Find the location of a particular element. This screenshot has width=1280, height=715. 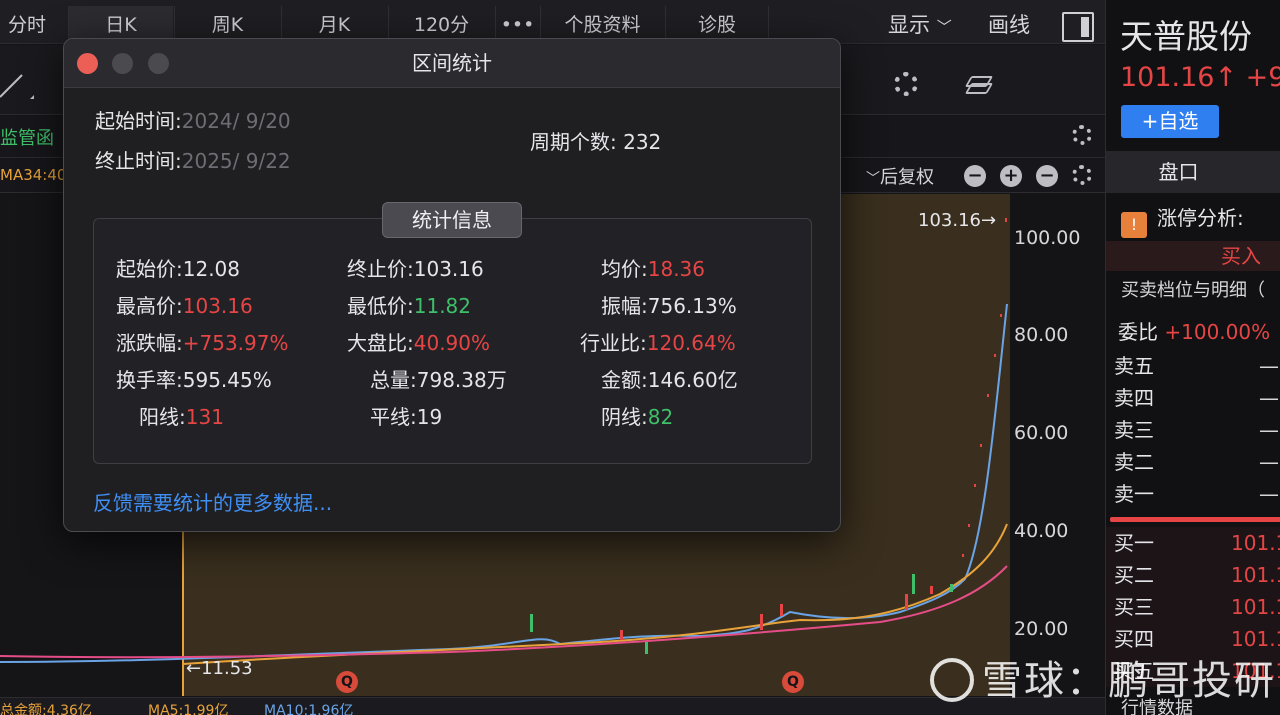

stat-key: 金额: is located at coordinates (624, 380).